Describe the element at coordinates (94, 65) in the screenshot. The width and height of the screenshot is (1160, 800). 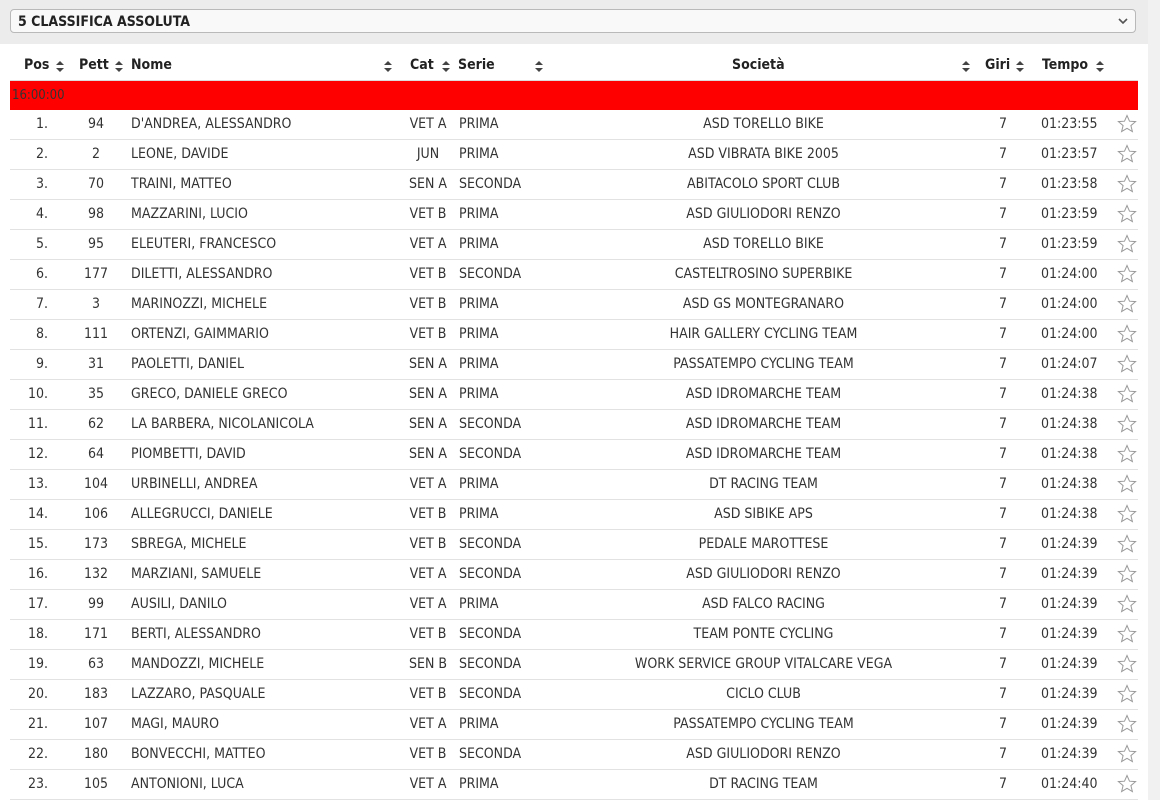
I see `header-pett: Pett` at that location.